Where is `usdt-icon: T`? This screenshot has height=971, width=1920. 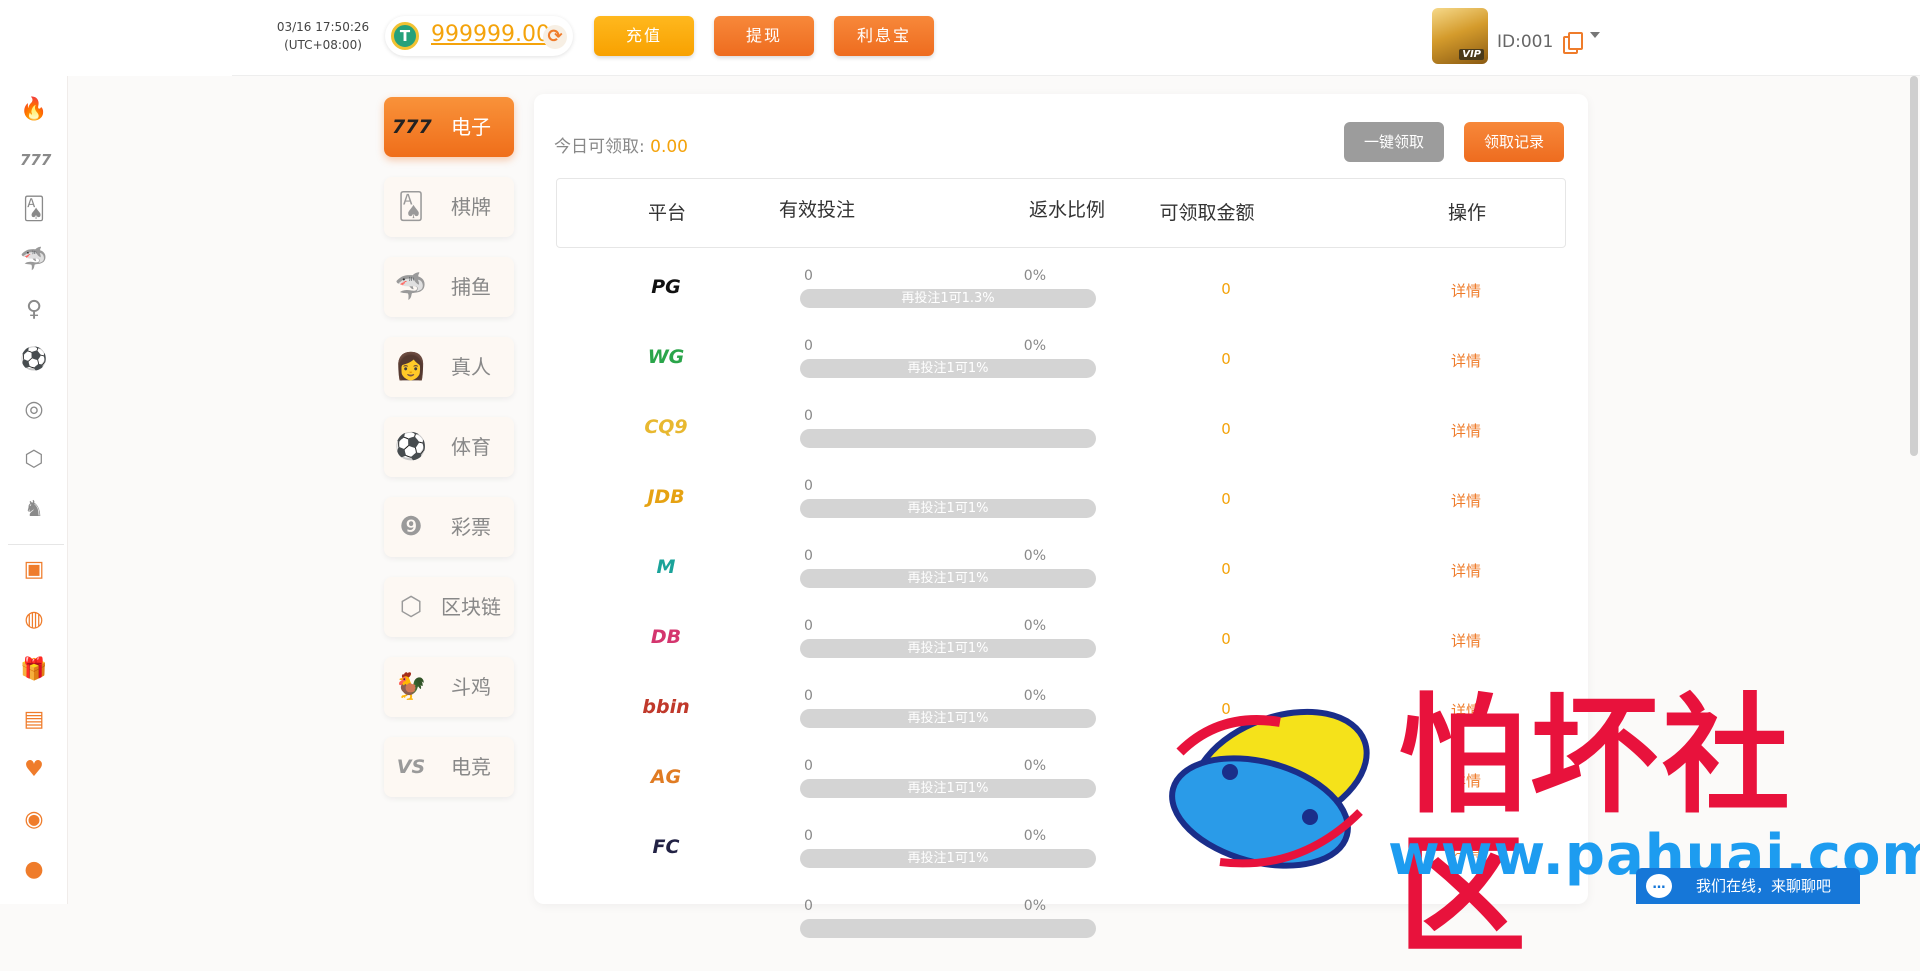 usdt-icon: T is located at coordinates (405, 36).